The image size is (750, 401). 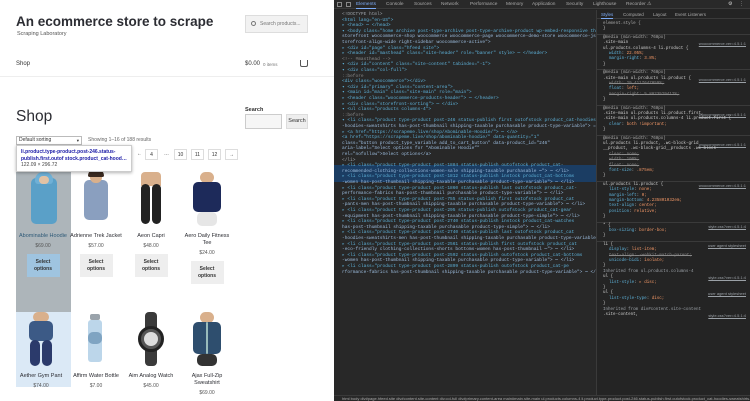 I want to click on tab-sources: Sources, so click(x=423, y=5).